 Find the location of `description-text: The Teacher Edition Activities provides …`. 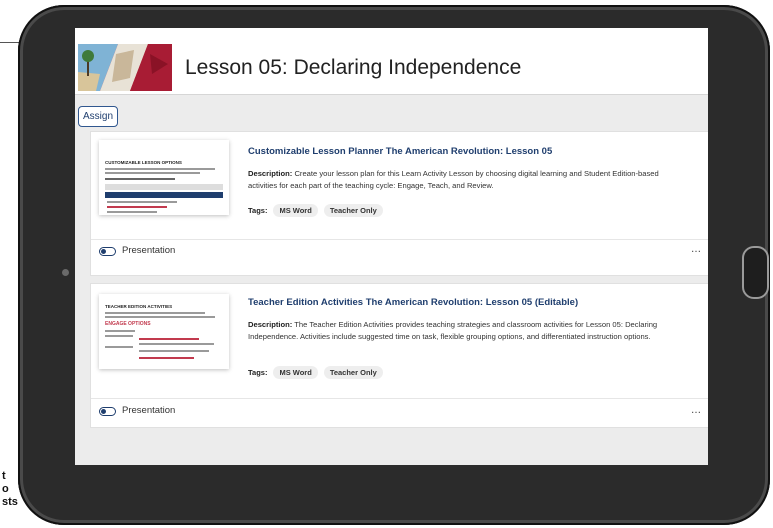

description-text: The Teacher Edition Activities provides … is located at coordinates (453, 330).